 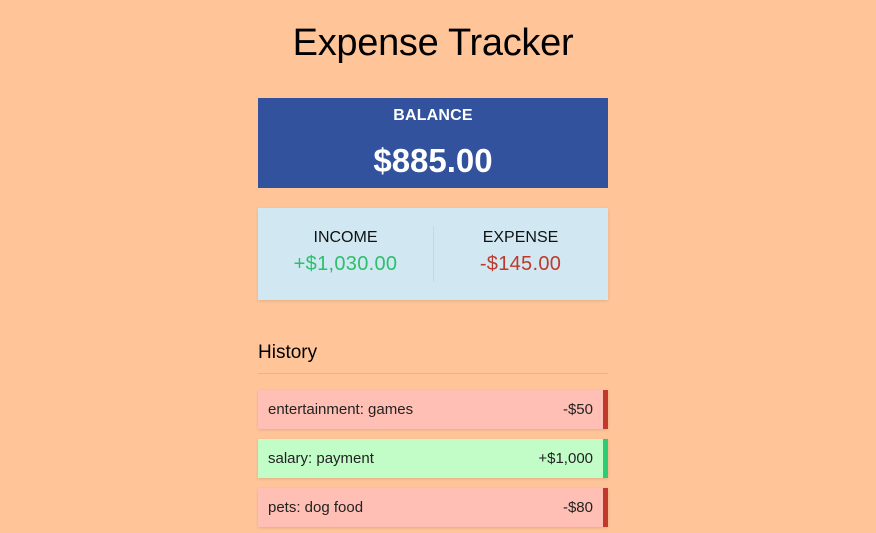 I want to click on history-item-salary: salary: payment +$1,000, so click(x=433, y=458).